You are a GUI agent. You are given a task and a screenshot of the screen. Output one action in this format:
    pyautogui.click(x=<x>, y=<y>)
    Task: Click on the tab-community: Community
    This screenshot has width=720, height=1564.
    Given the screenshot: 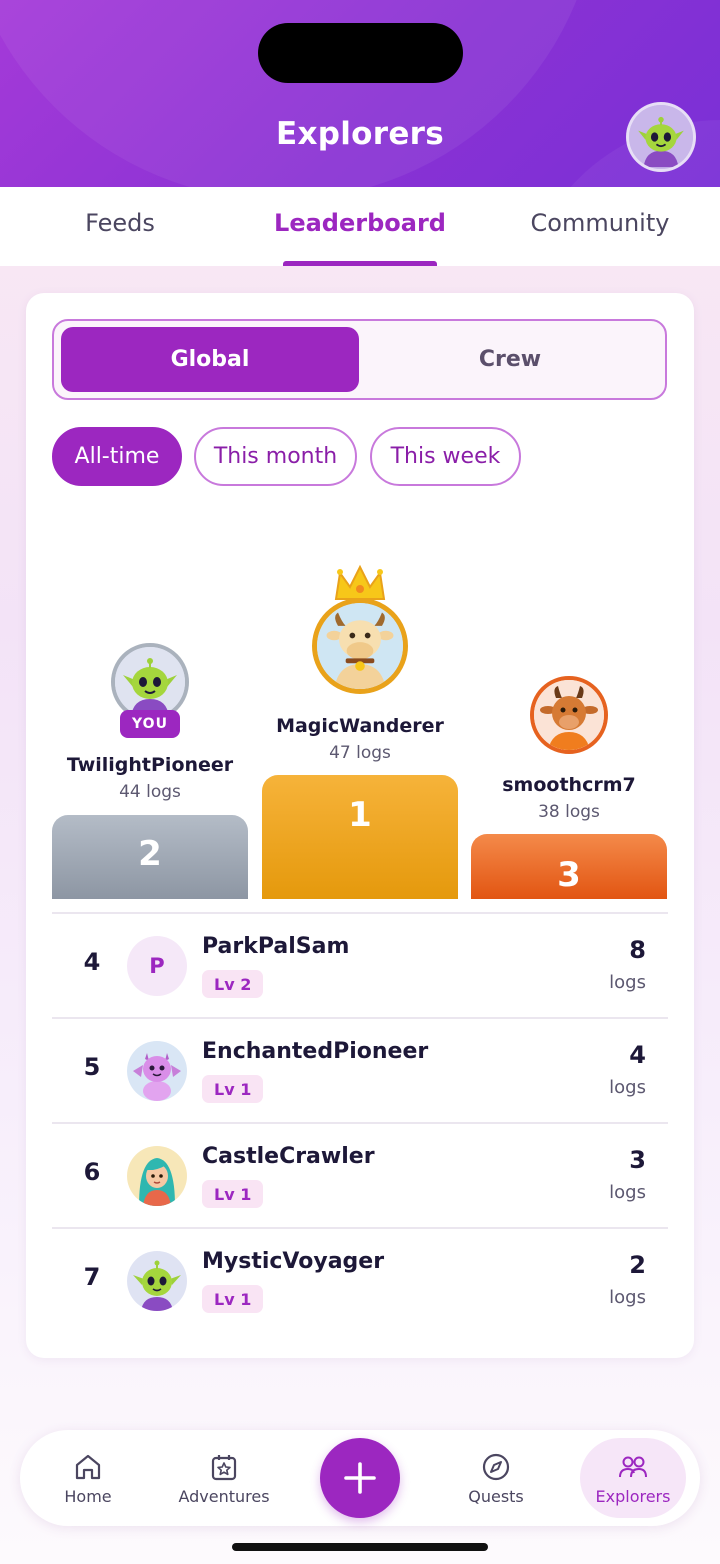 What is the action you would take?
    pyautogui.click(x=600, y=223)
    